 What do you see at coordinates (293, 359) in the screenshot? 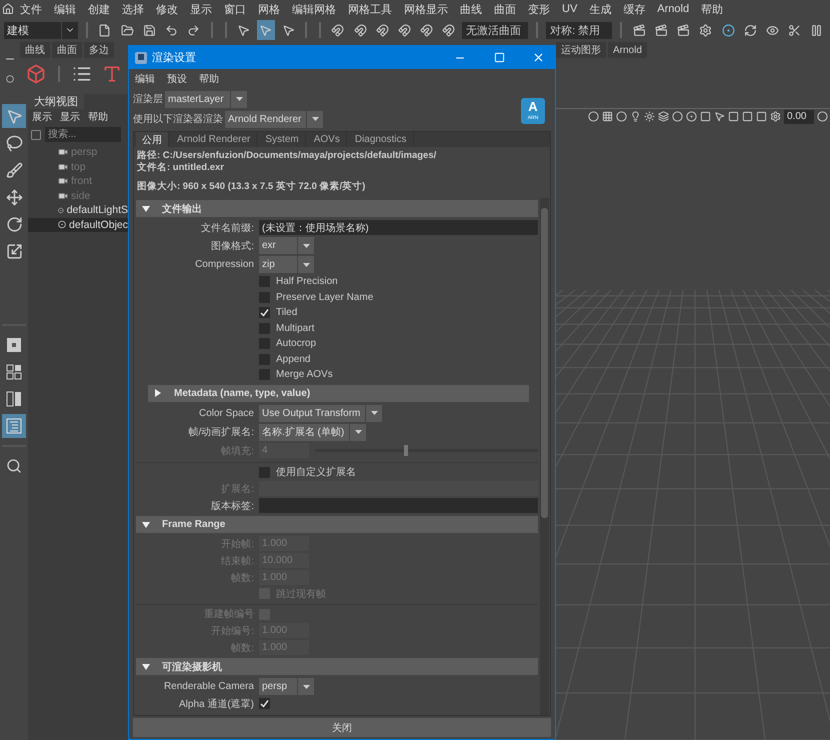
I see `checkbox-label: Append` at bounding box center [293, 359].